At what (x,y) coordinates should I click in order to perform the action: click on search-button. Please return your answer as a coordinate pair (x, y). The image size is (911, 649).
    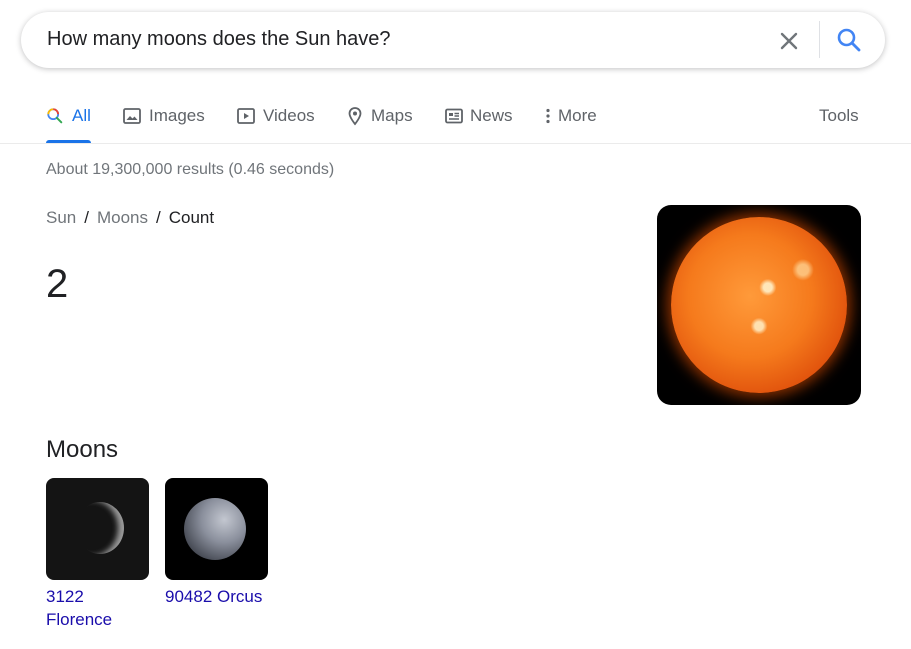
    Looking at the image, I should click on (849, 40).